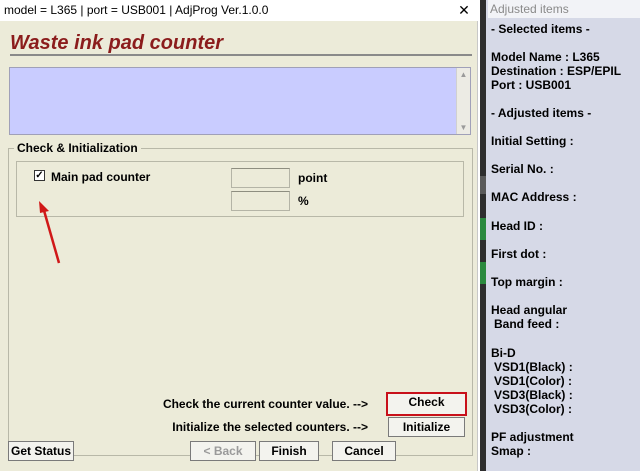 The image size is (640, 471). Describe the element at coordinates (241, 44) in the screenshot. I see `page-heading: Waste ink pad counter` at that location.